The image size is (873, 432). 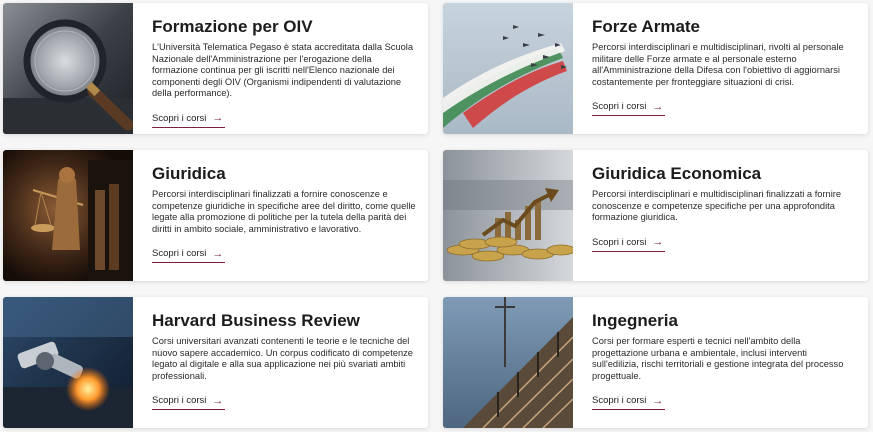 What do you see at coordinates (508, 362) in the screenshot?
I see `construction-scaffold-image` at bounding box center [508, 362].